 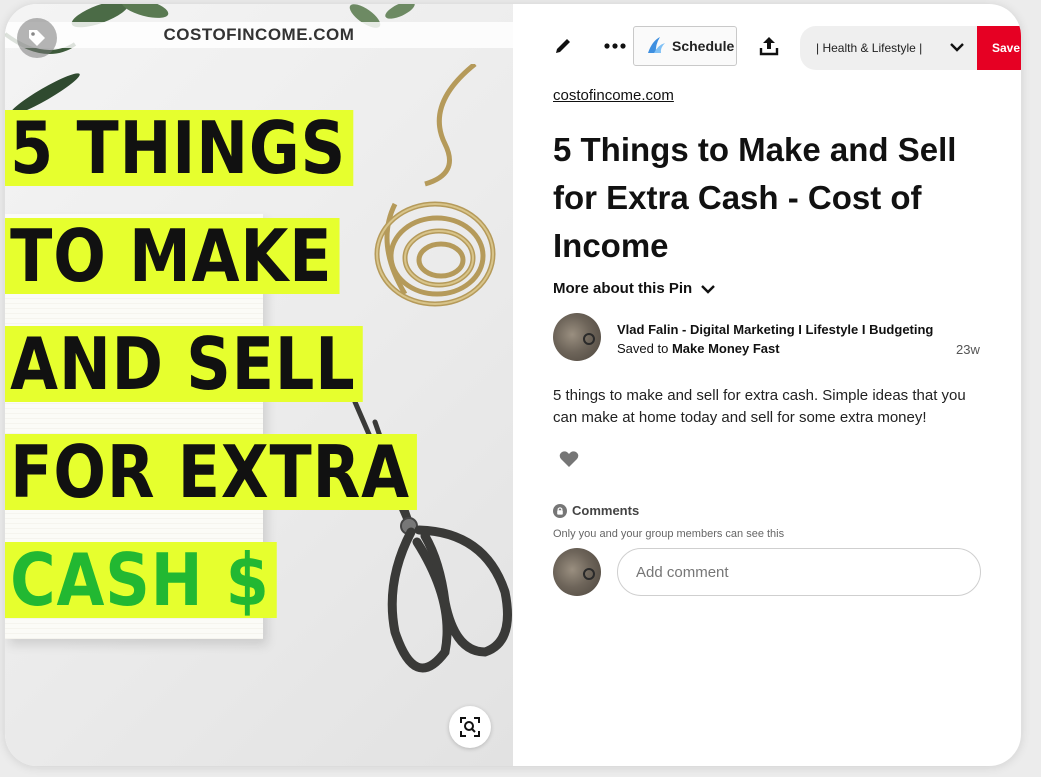 What do you see at coordinates (656, 45) in the screenshot?
I see `tailwind-icon` at bounding box center [656, 45].